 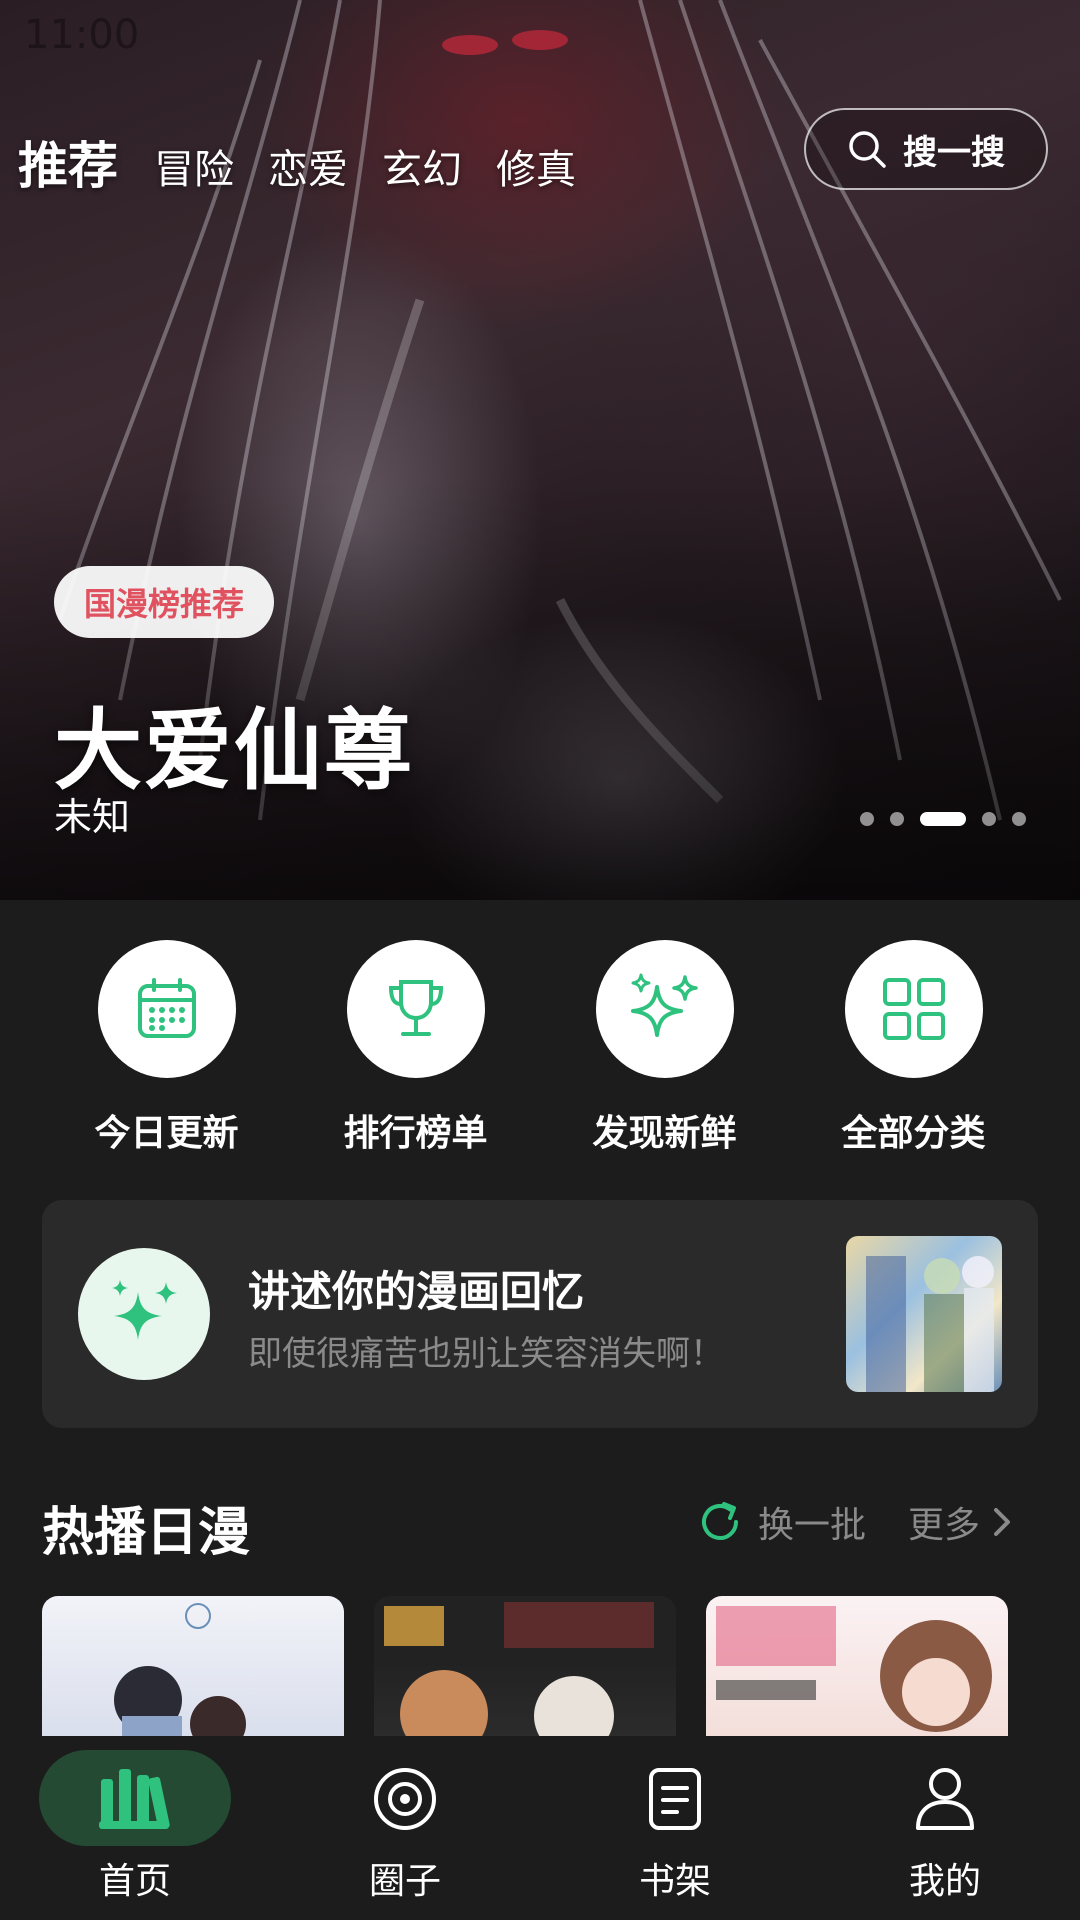 I want to click on hot-section-title: 热播日漫, so click(x=146, y=1533).